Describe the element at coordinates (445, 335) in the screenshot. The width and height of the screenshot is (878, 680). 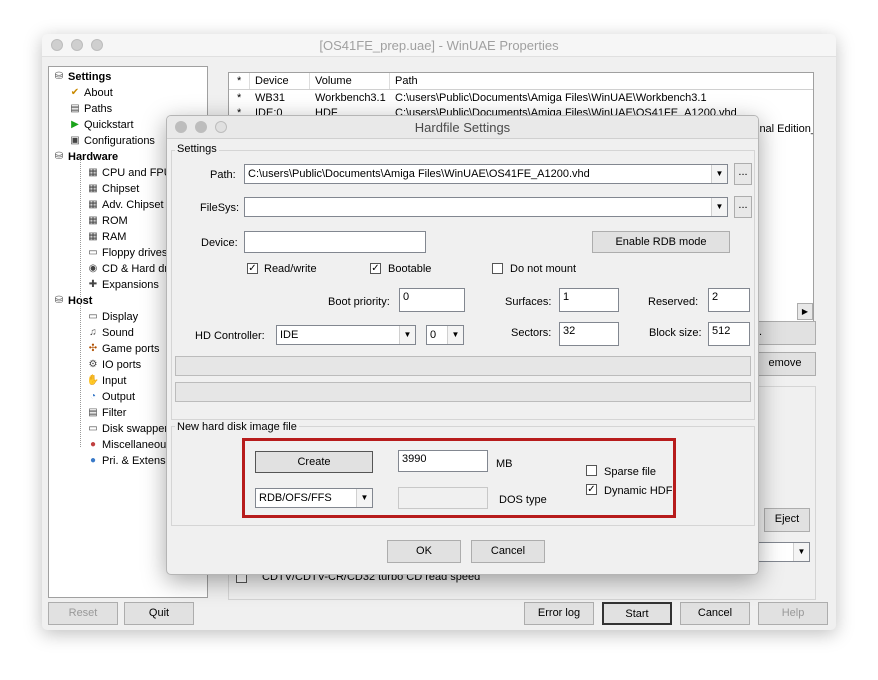
I see `hd-unit-select: 0 ▼` at that location.